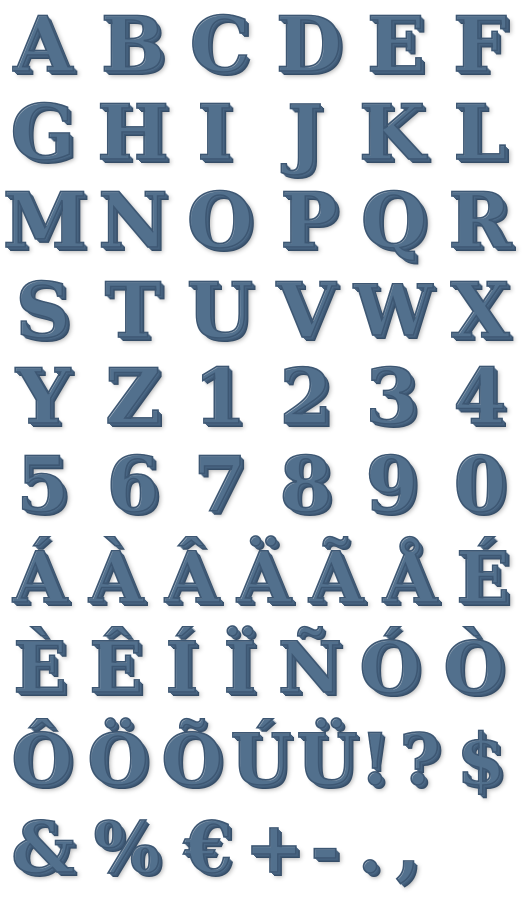 This screenshot has height=900, width=525. Describe the element at coordinates (220, 221) in the screenshot. I see `glyph-tile: O` at that location.